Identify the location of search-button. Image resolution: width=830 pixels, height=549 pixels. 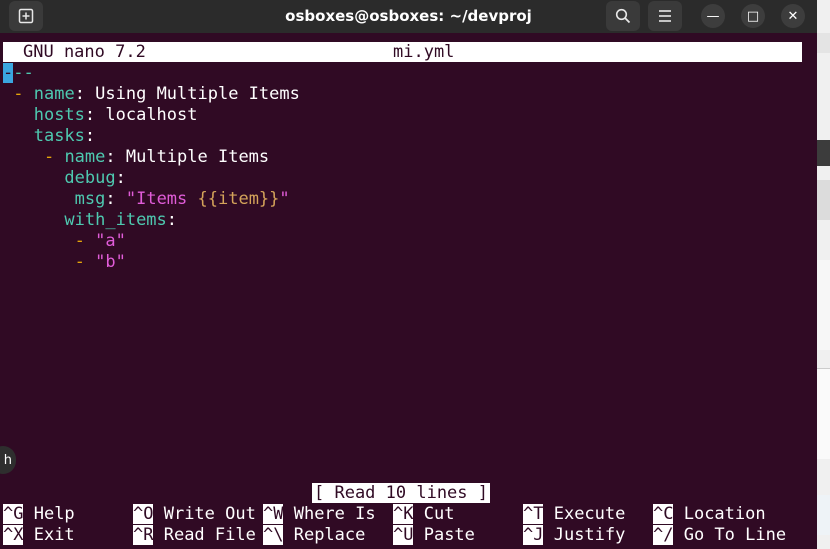
(623, 16).